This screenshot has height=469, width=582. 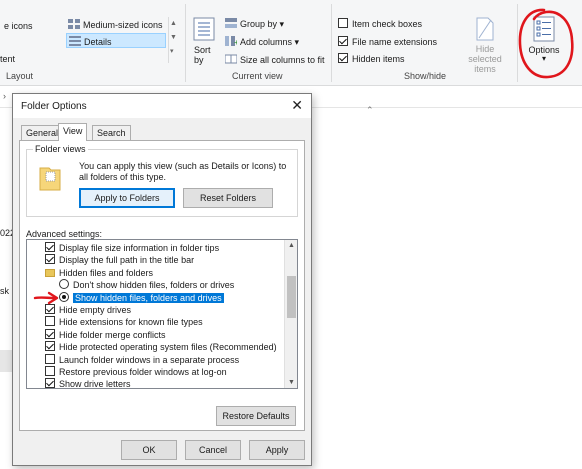 I want to click on advanced-setting-item: Show hidden files, folders and drives, so click(x=141, y=297).